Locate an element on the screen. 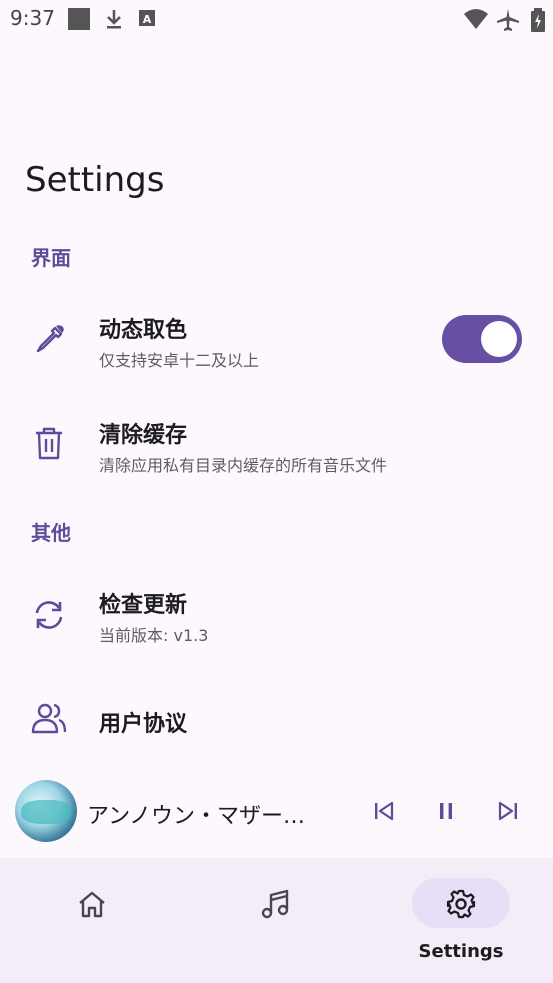 The image size is (553, 983). section-header-other: 其他 is located at coordinates (51, 533).